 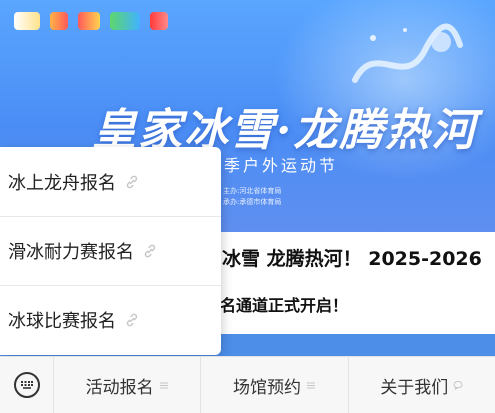 I want to click on tab-about-us: 关于我们, so click(x=422, y=385).